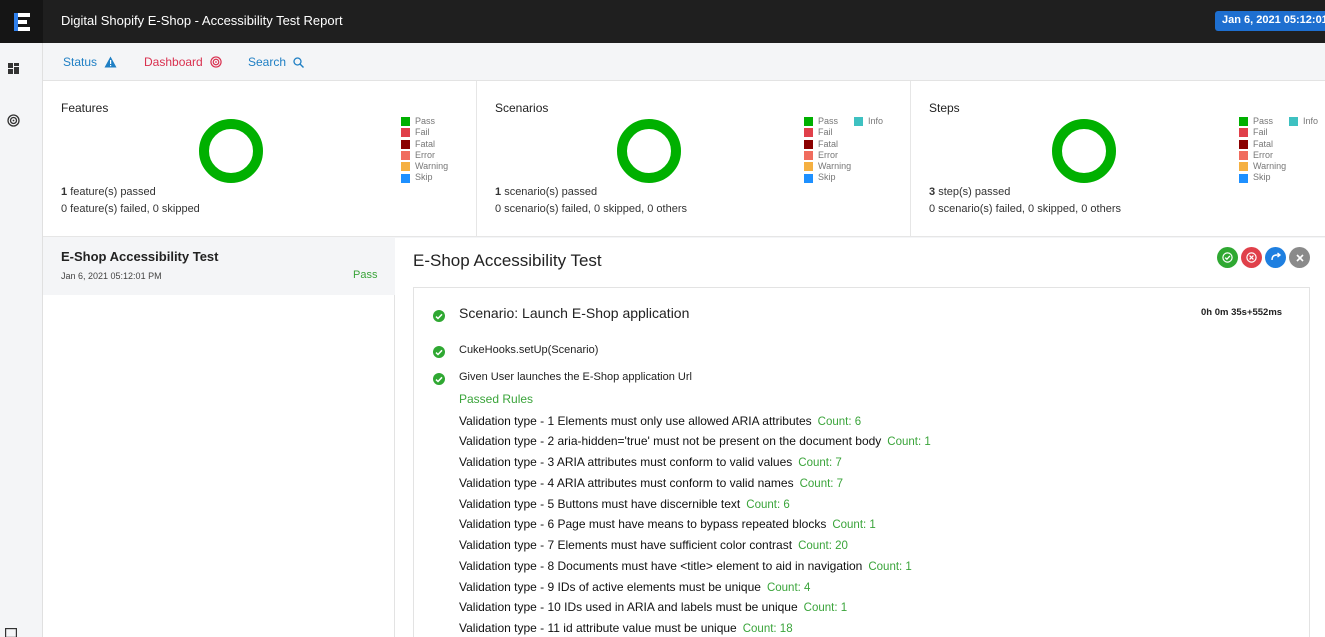  I want to click on steps-donut-chart, so click(1084, 151).